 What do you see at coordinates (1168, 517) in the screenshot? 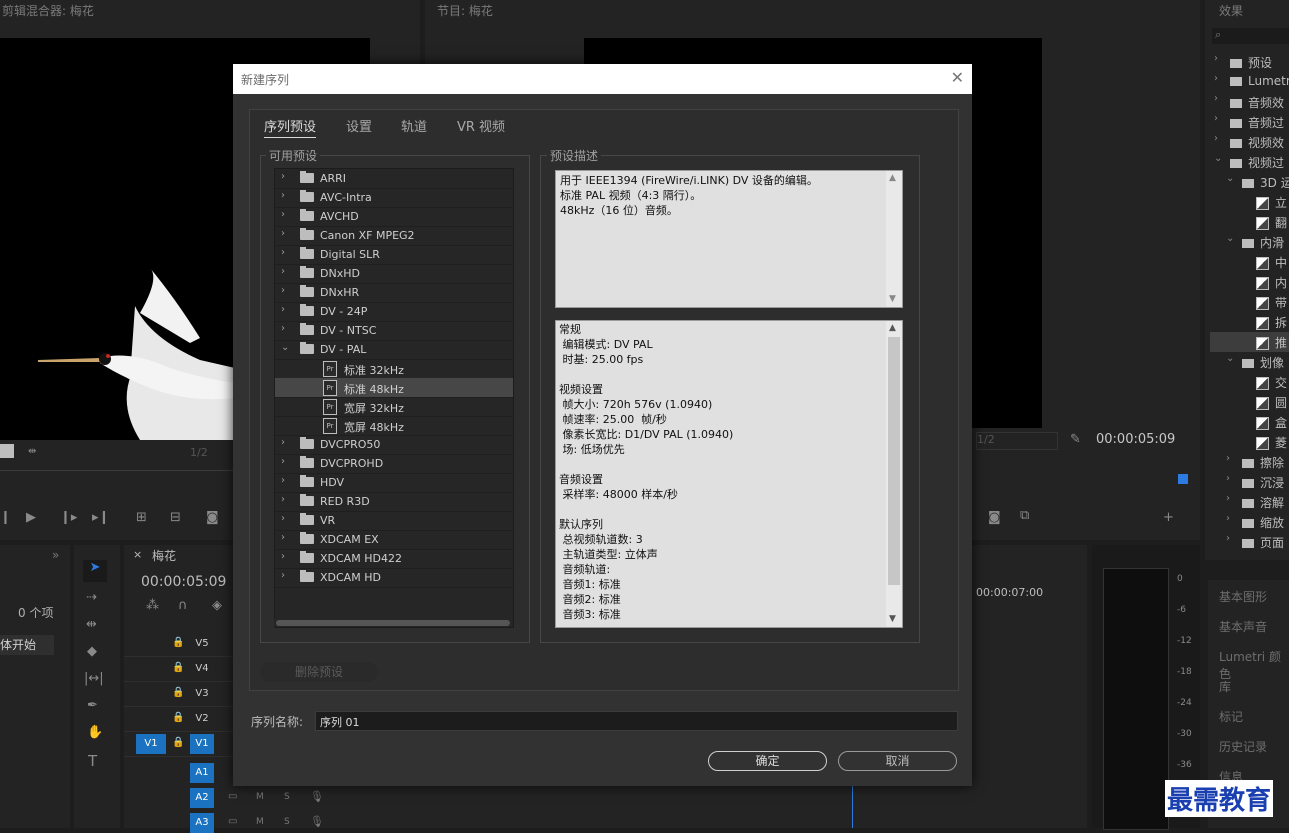
I see `add-button-icon: +` at bounding box center [1168, 517].